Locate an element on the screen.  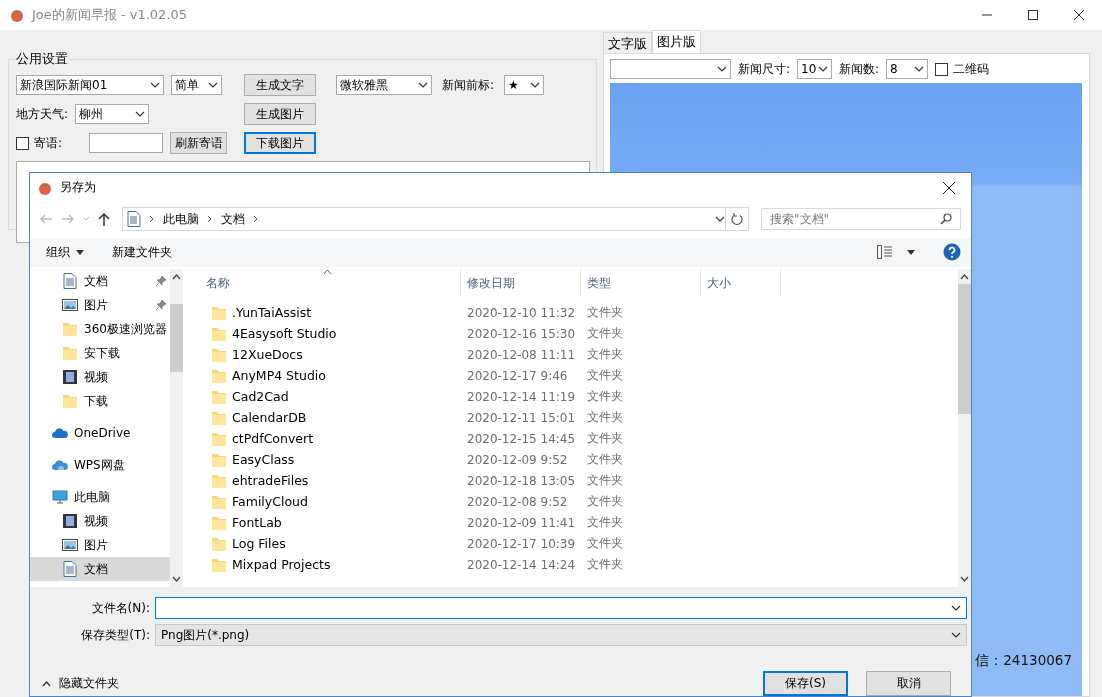
file-row: ctPdfConvert 2020-12-15 14:45 文件夹 is located at coordinates (574, 438).